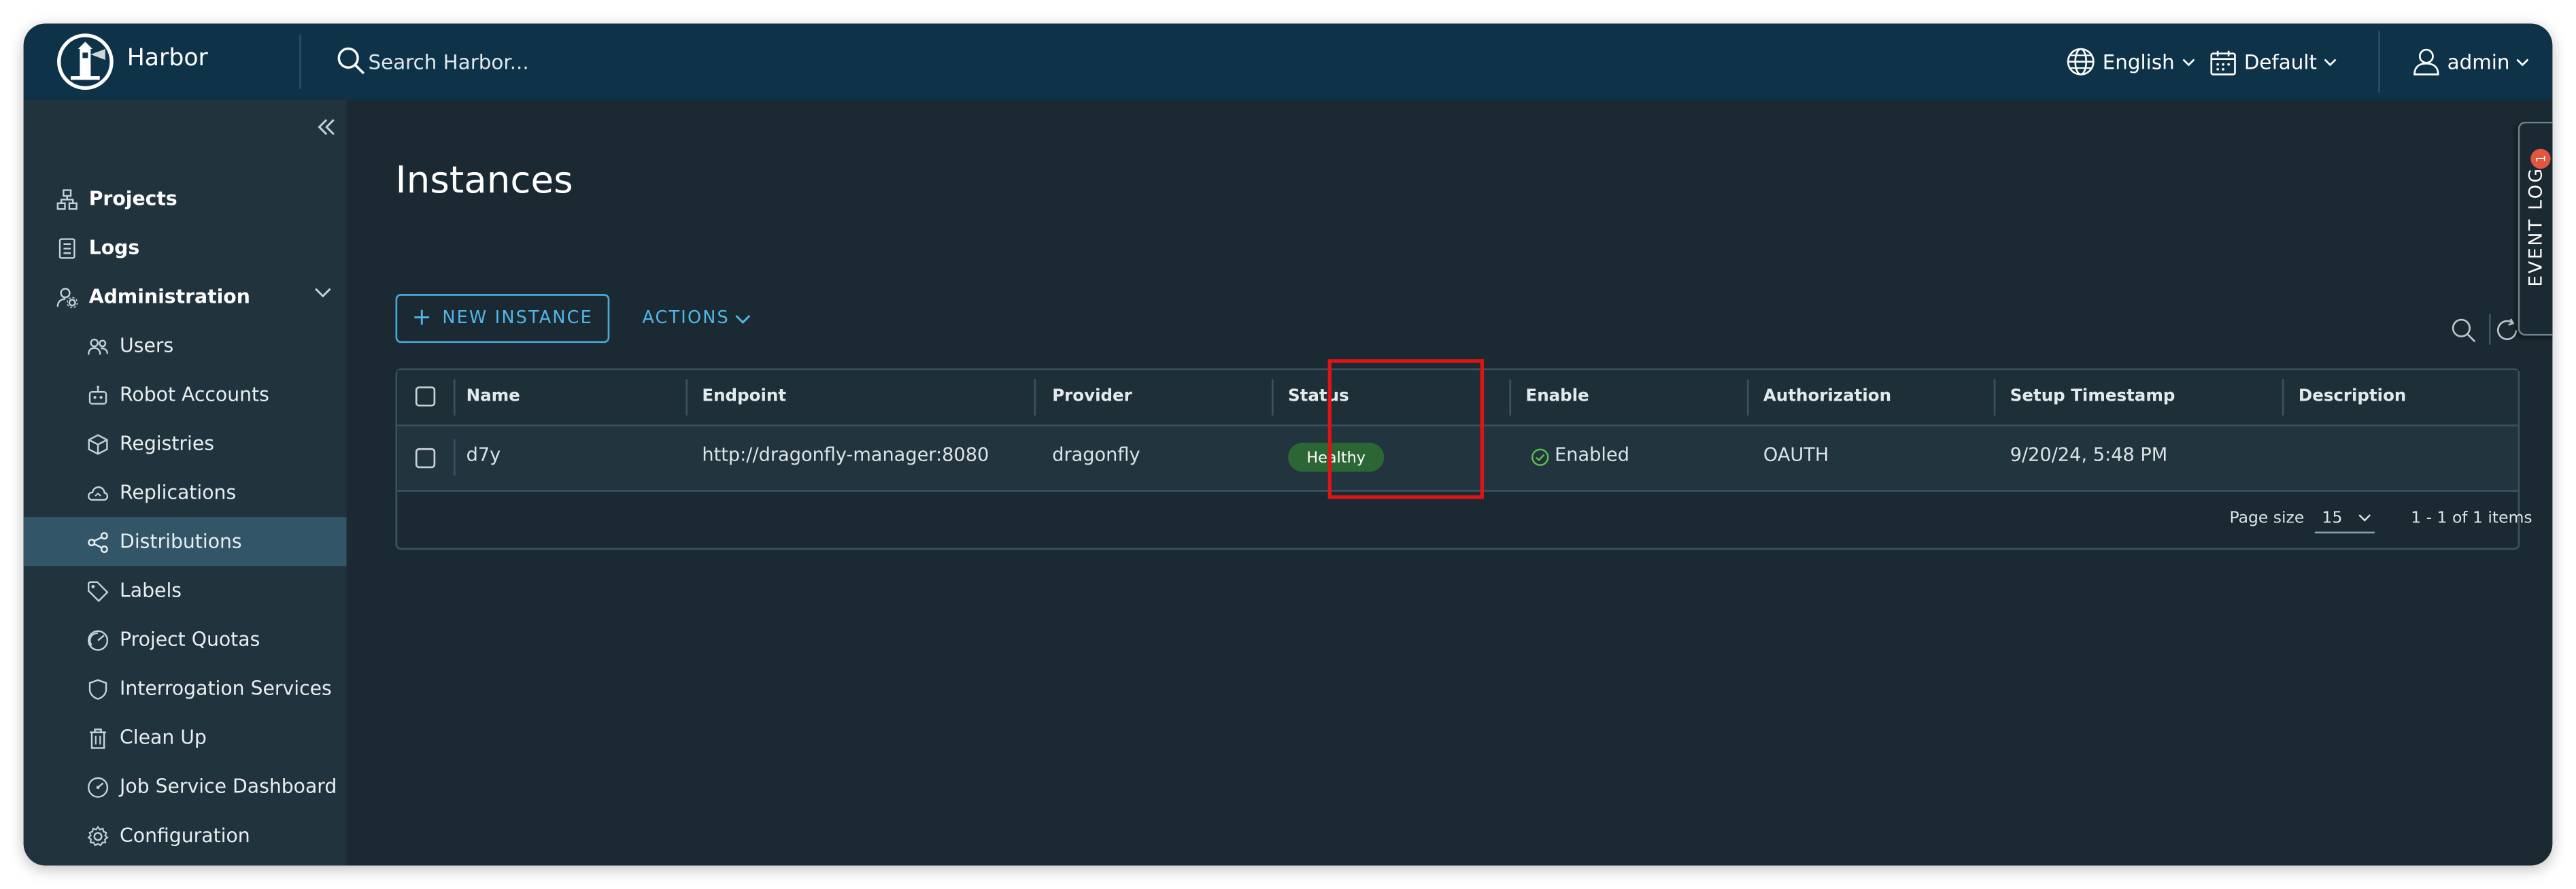 This screenshot has height=889, width=2576. What do you see at coordinates (1540, 456) in the screenshot?
I see `check-circle-icon` at bounding box center [1540, 456].